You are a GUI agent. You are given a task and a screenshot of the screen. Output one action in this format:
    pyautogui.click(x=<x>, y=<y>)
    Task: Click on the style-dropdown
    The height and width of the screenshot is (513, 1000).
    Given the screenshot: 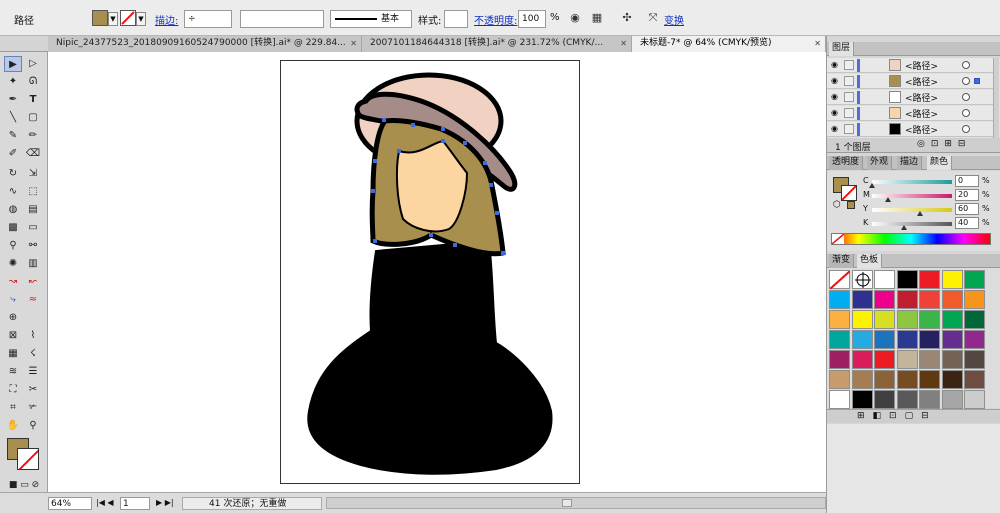 What is the action you would take?
    pyautogui.click(x=456, y=19)
    